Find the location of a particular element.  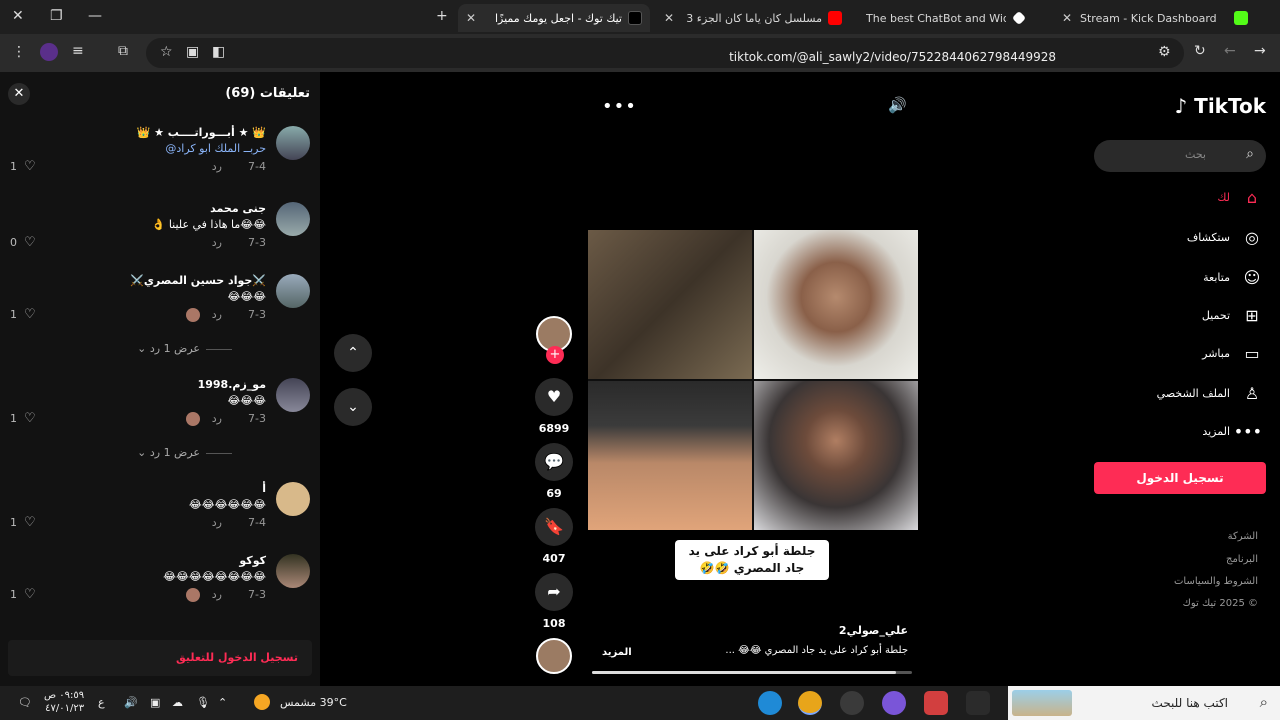

tab-kick: ✕ Stream - Kick Dashboard is located at coordinates (1153, 18).